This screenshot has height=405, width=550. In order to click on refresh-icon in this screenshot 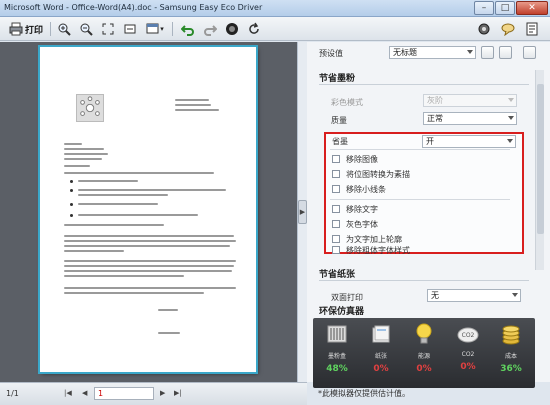, I will do `click(254, 28)`.